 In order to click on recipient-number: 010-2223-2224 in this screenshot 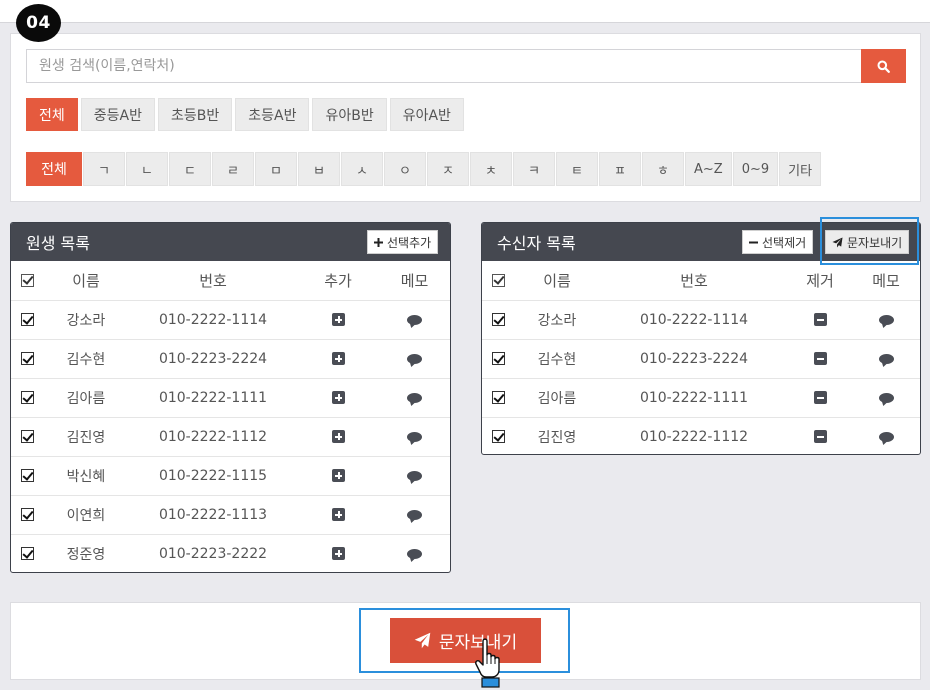, I will do `click(694, 359)`.